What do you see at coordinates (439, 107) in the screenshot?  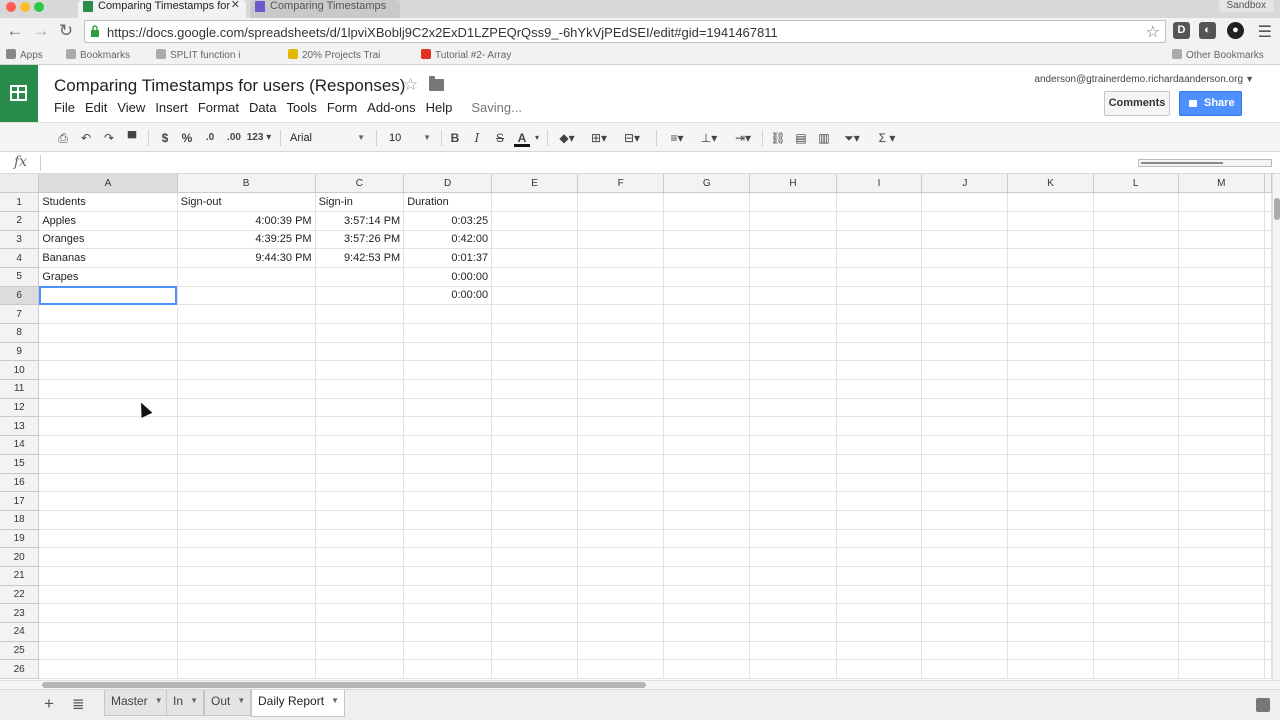 I see `menu-help: Help` at bounding box center [439, 107].